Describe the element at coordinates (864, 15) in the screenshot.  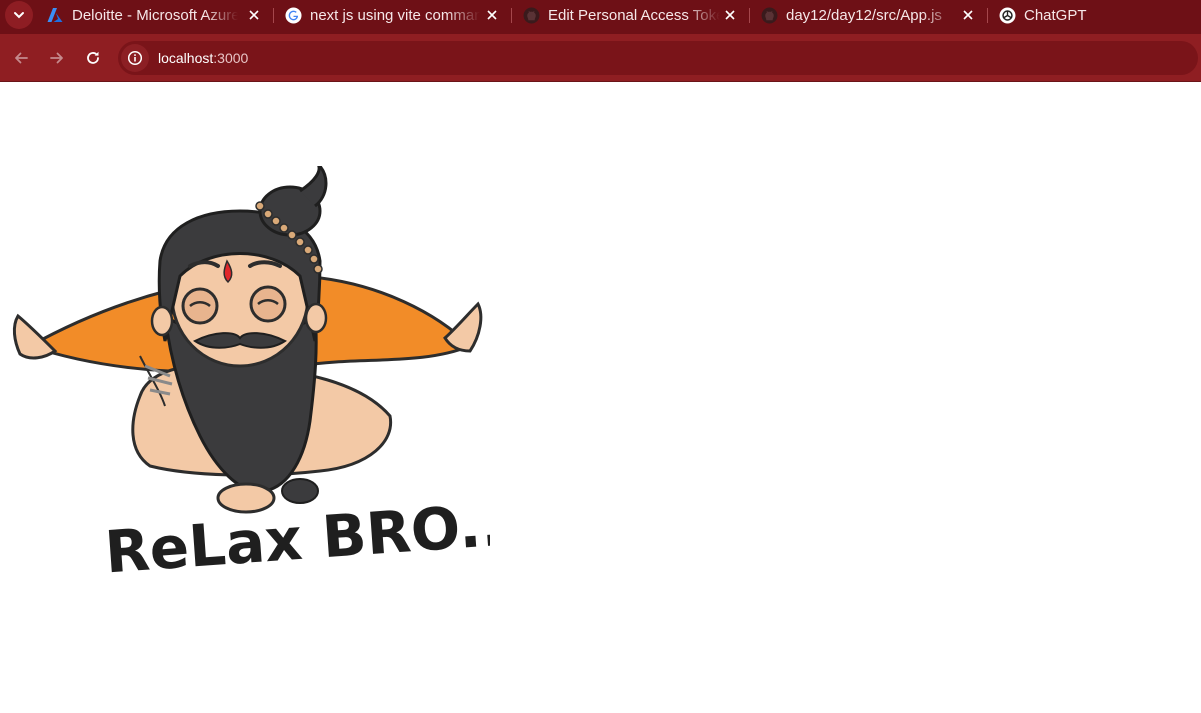
I see `tab-title: day12/day12/src/App.js` at that location.